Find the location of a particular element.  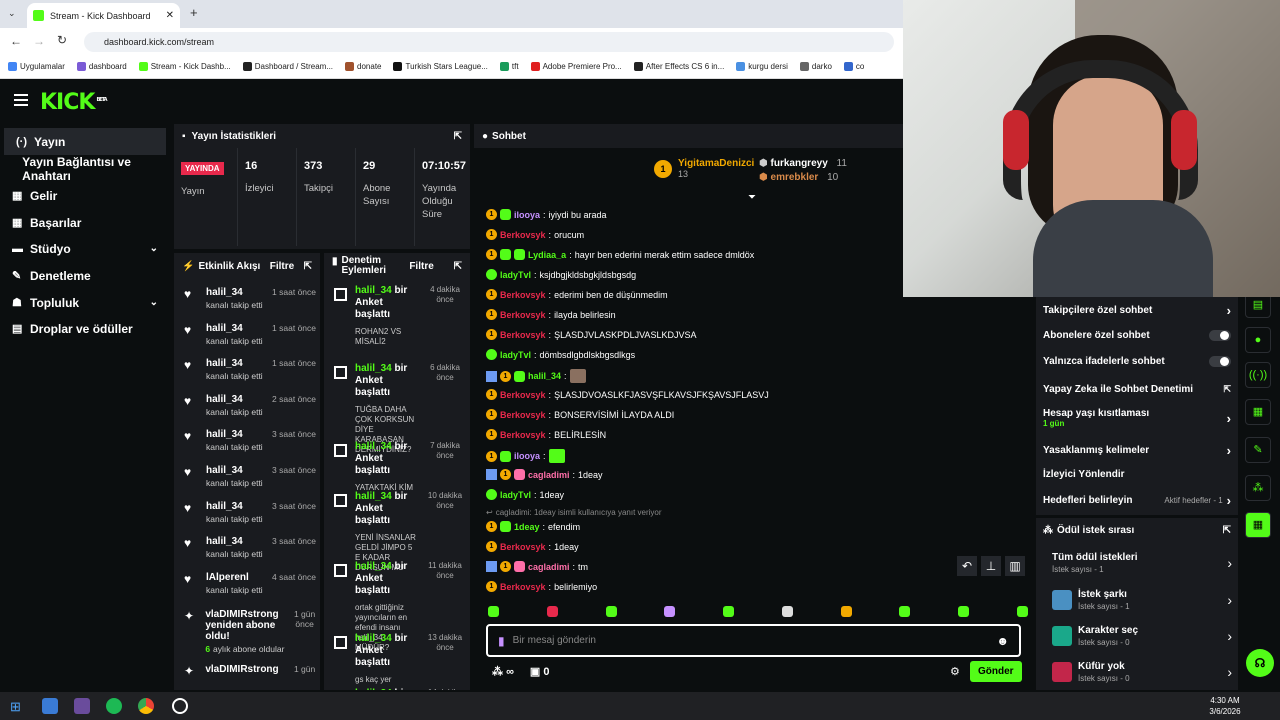

reward-item: İstek şarkı İstek sayısı - 1 › is located at coordinates (1142, 600).